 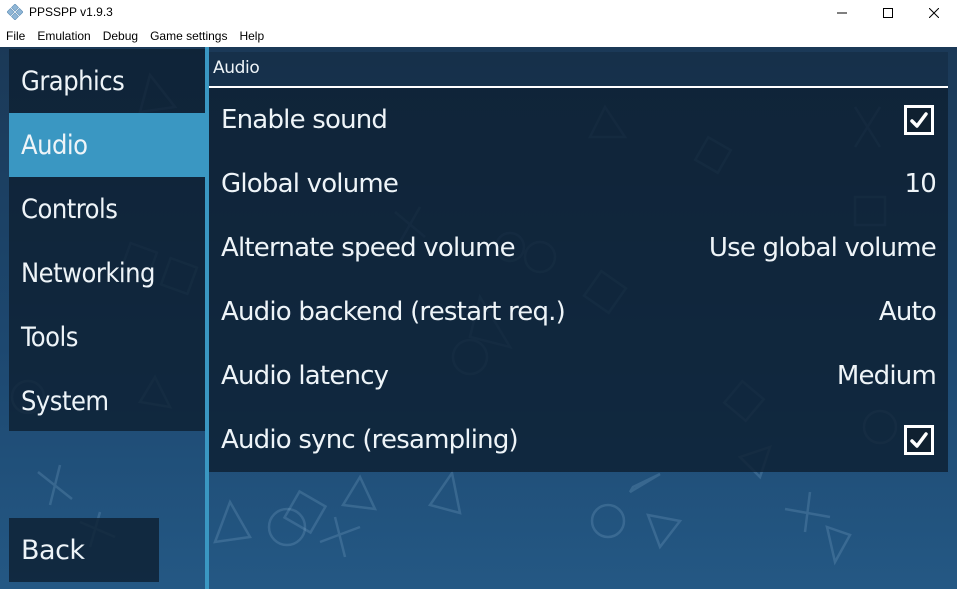 I want to click on close-icon, so click(x=934, y=13).